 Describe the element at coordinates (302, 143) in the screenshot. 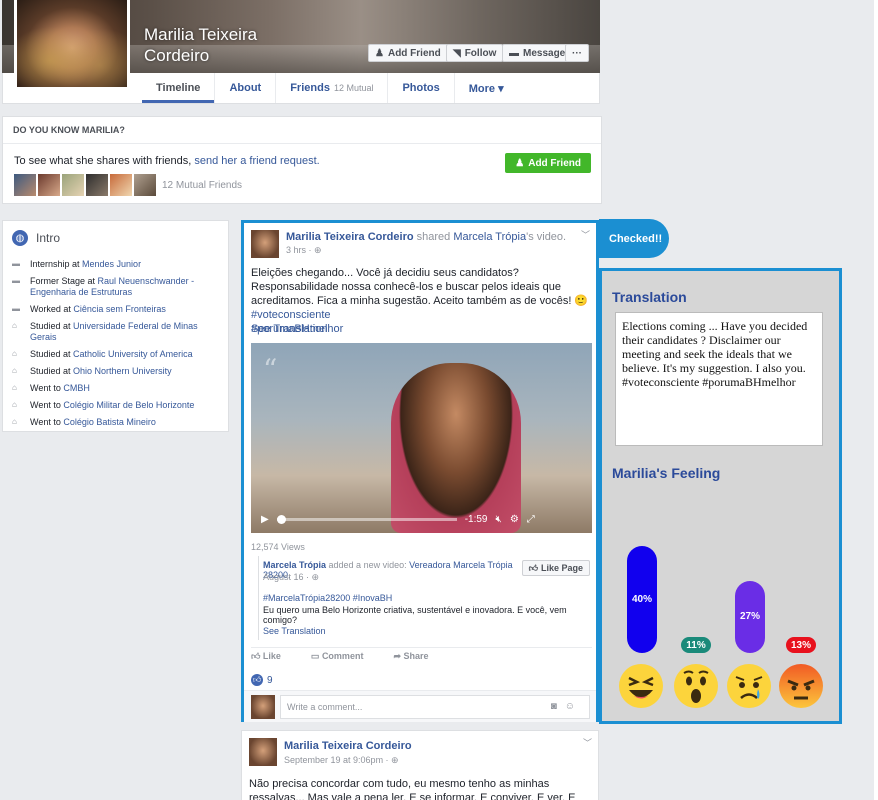

I see `divider` at that location.